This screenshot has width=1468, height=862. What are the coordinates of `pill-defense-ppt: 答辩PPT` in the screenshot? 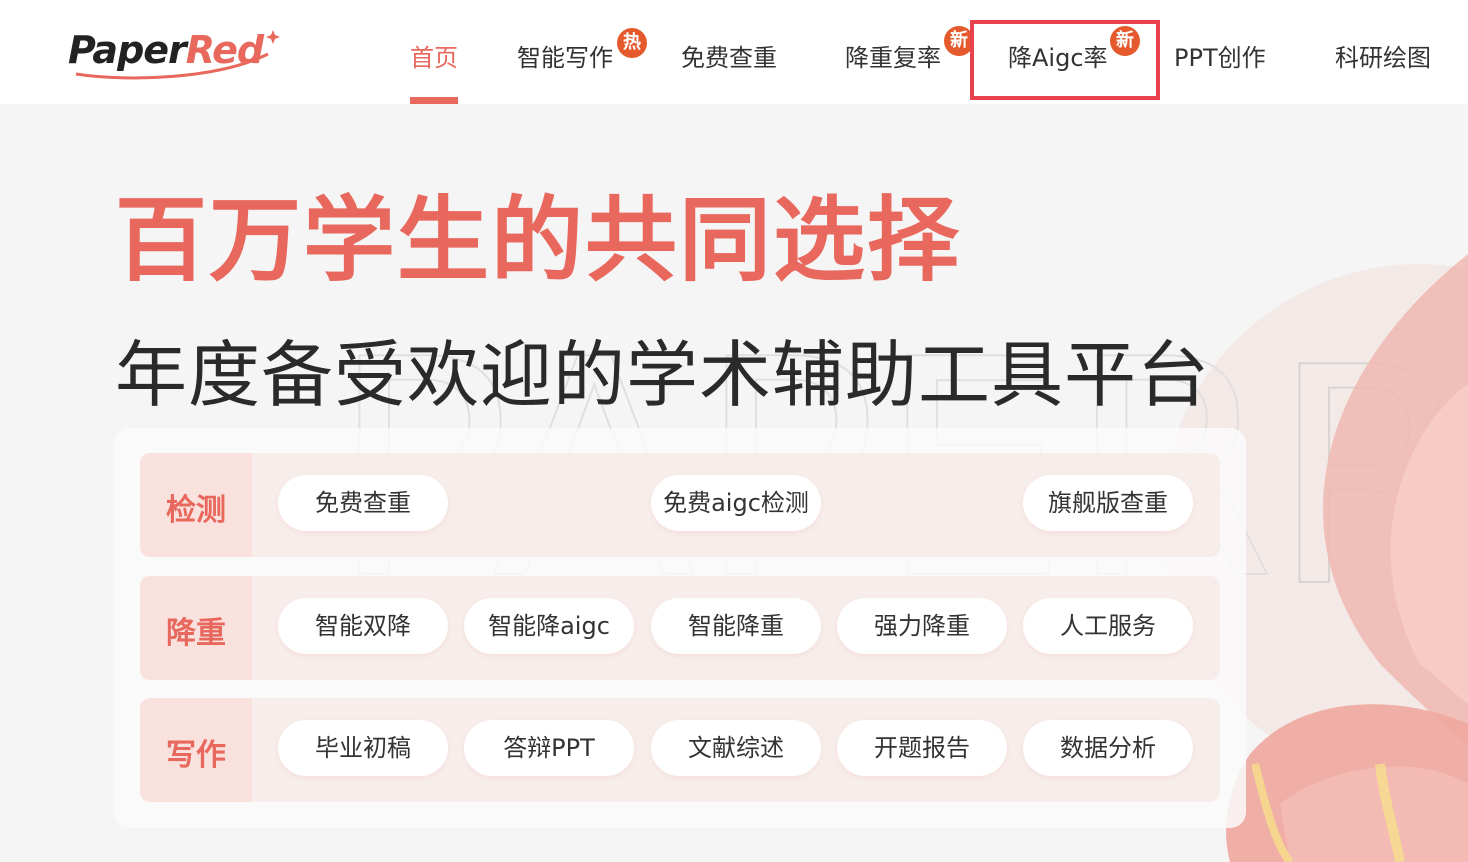 It's located at (549, 748).